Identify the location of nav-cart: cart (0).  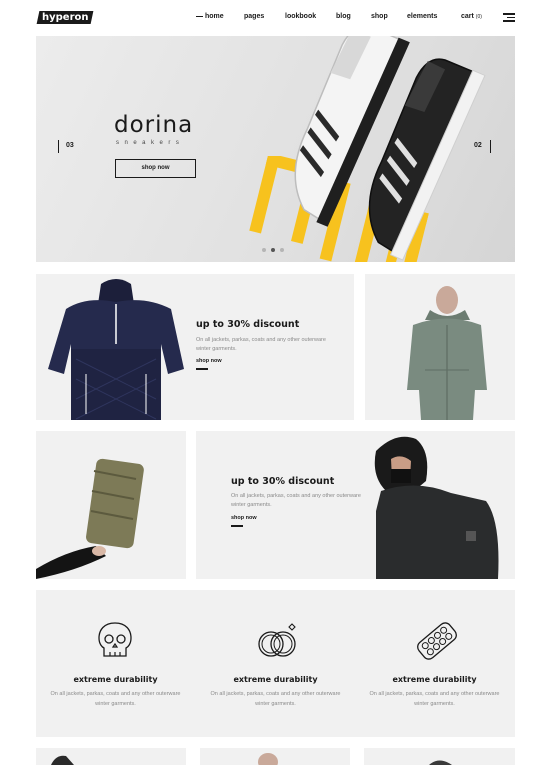
(471, 16).